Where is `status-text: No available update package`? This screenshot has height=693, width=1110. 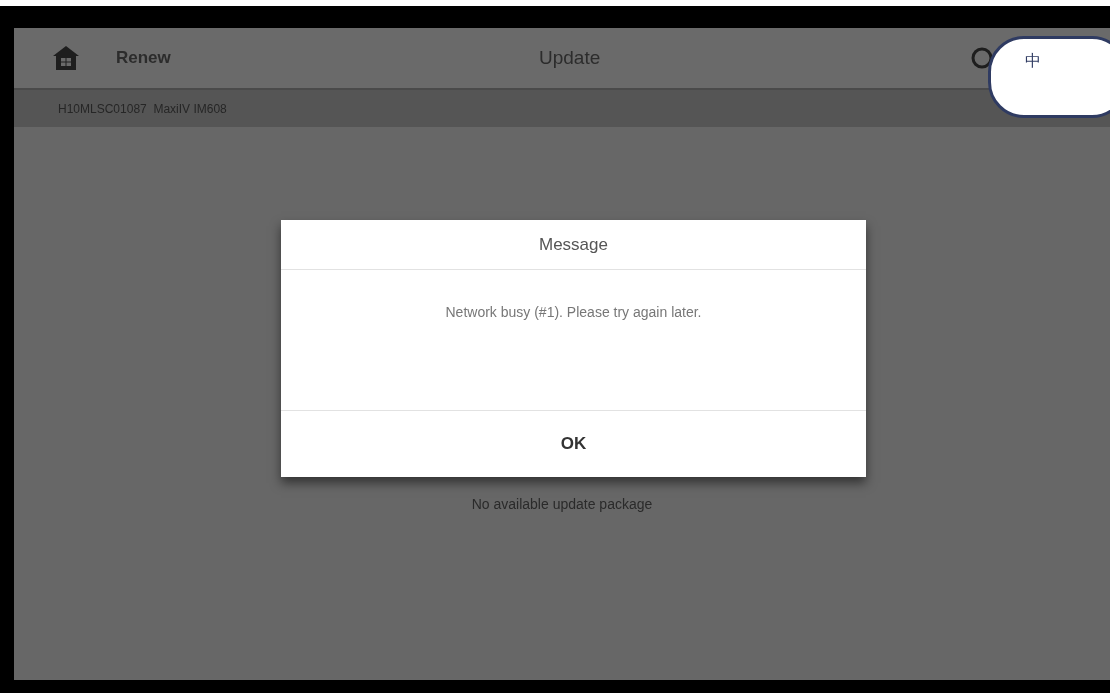 status-text: No available update package is located at coordinates (562, 504).